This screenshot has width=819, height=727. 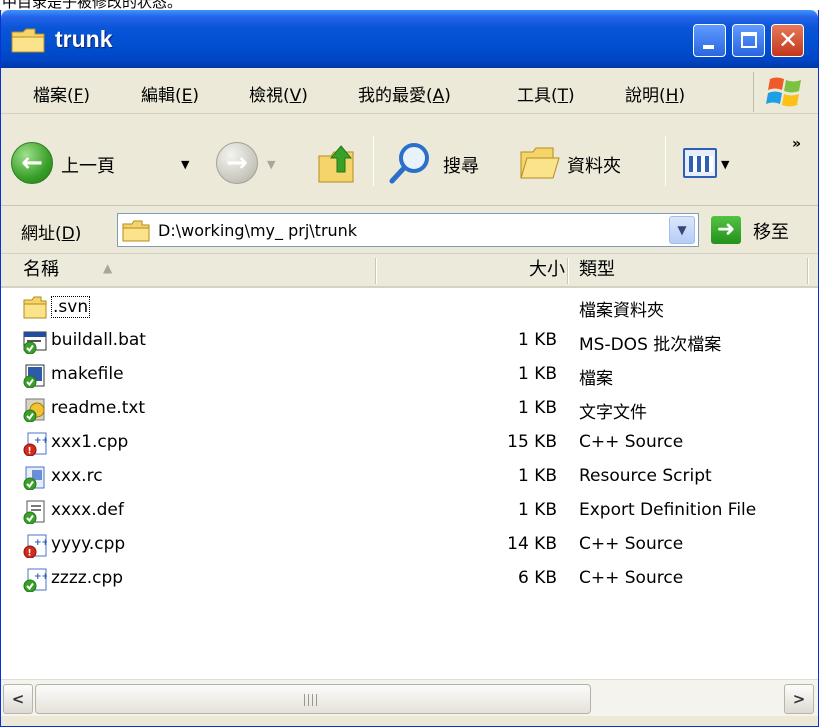 What do you see at coordinates (563, 96) in the screenshot?
I see `menu-tools-key: T` at bounding box center [563, 96].